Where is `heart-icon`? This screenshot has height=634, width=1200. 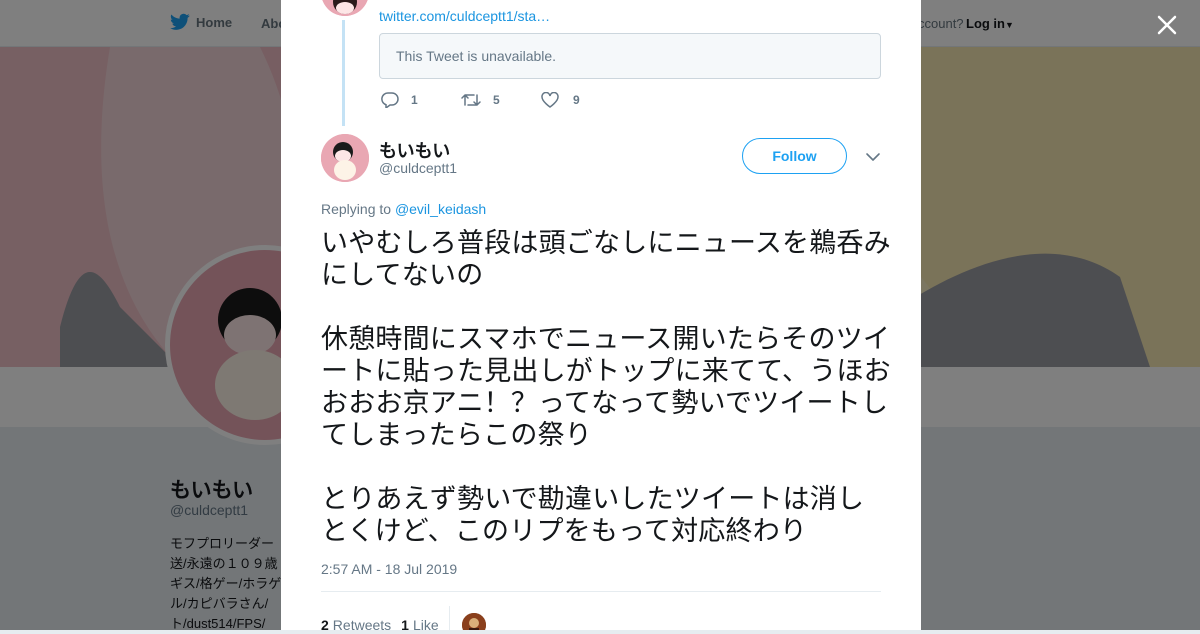 heart-icon is located at coordinates (550, 100).